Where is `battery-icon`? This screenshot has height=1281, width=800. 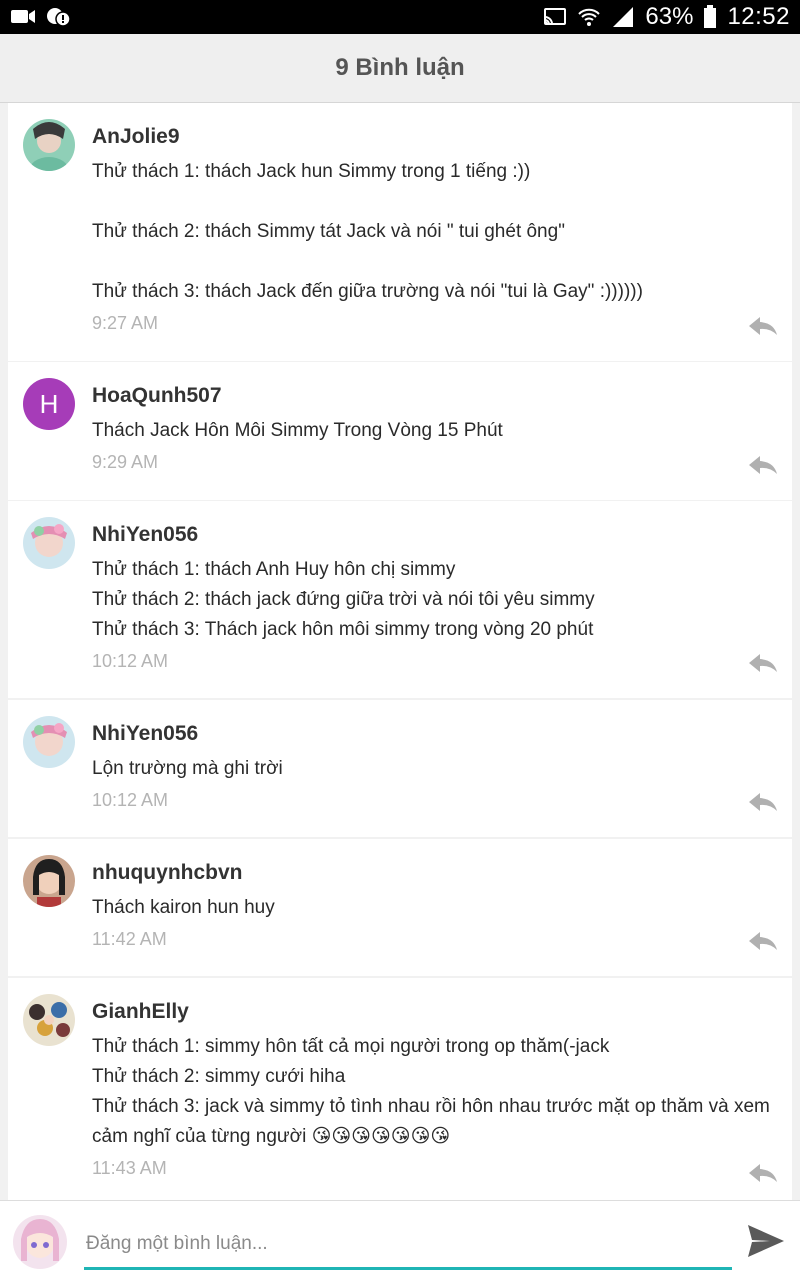 battery-icon is located at coordinates (710, 16).